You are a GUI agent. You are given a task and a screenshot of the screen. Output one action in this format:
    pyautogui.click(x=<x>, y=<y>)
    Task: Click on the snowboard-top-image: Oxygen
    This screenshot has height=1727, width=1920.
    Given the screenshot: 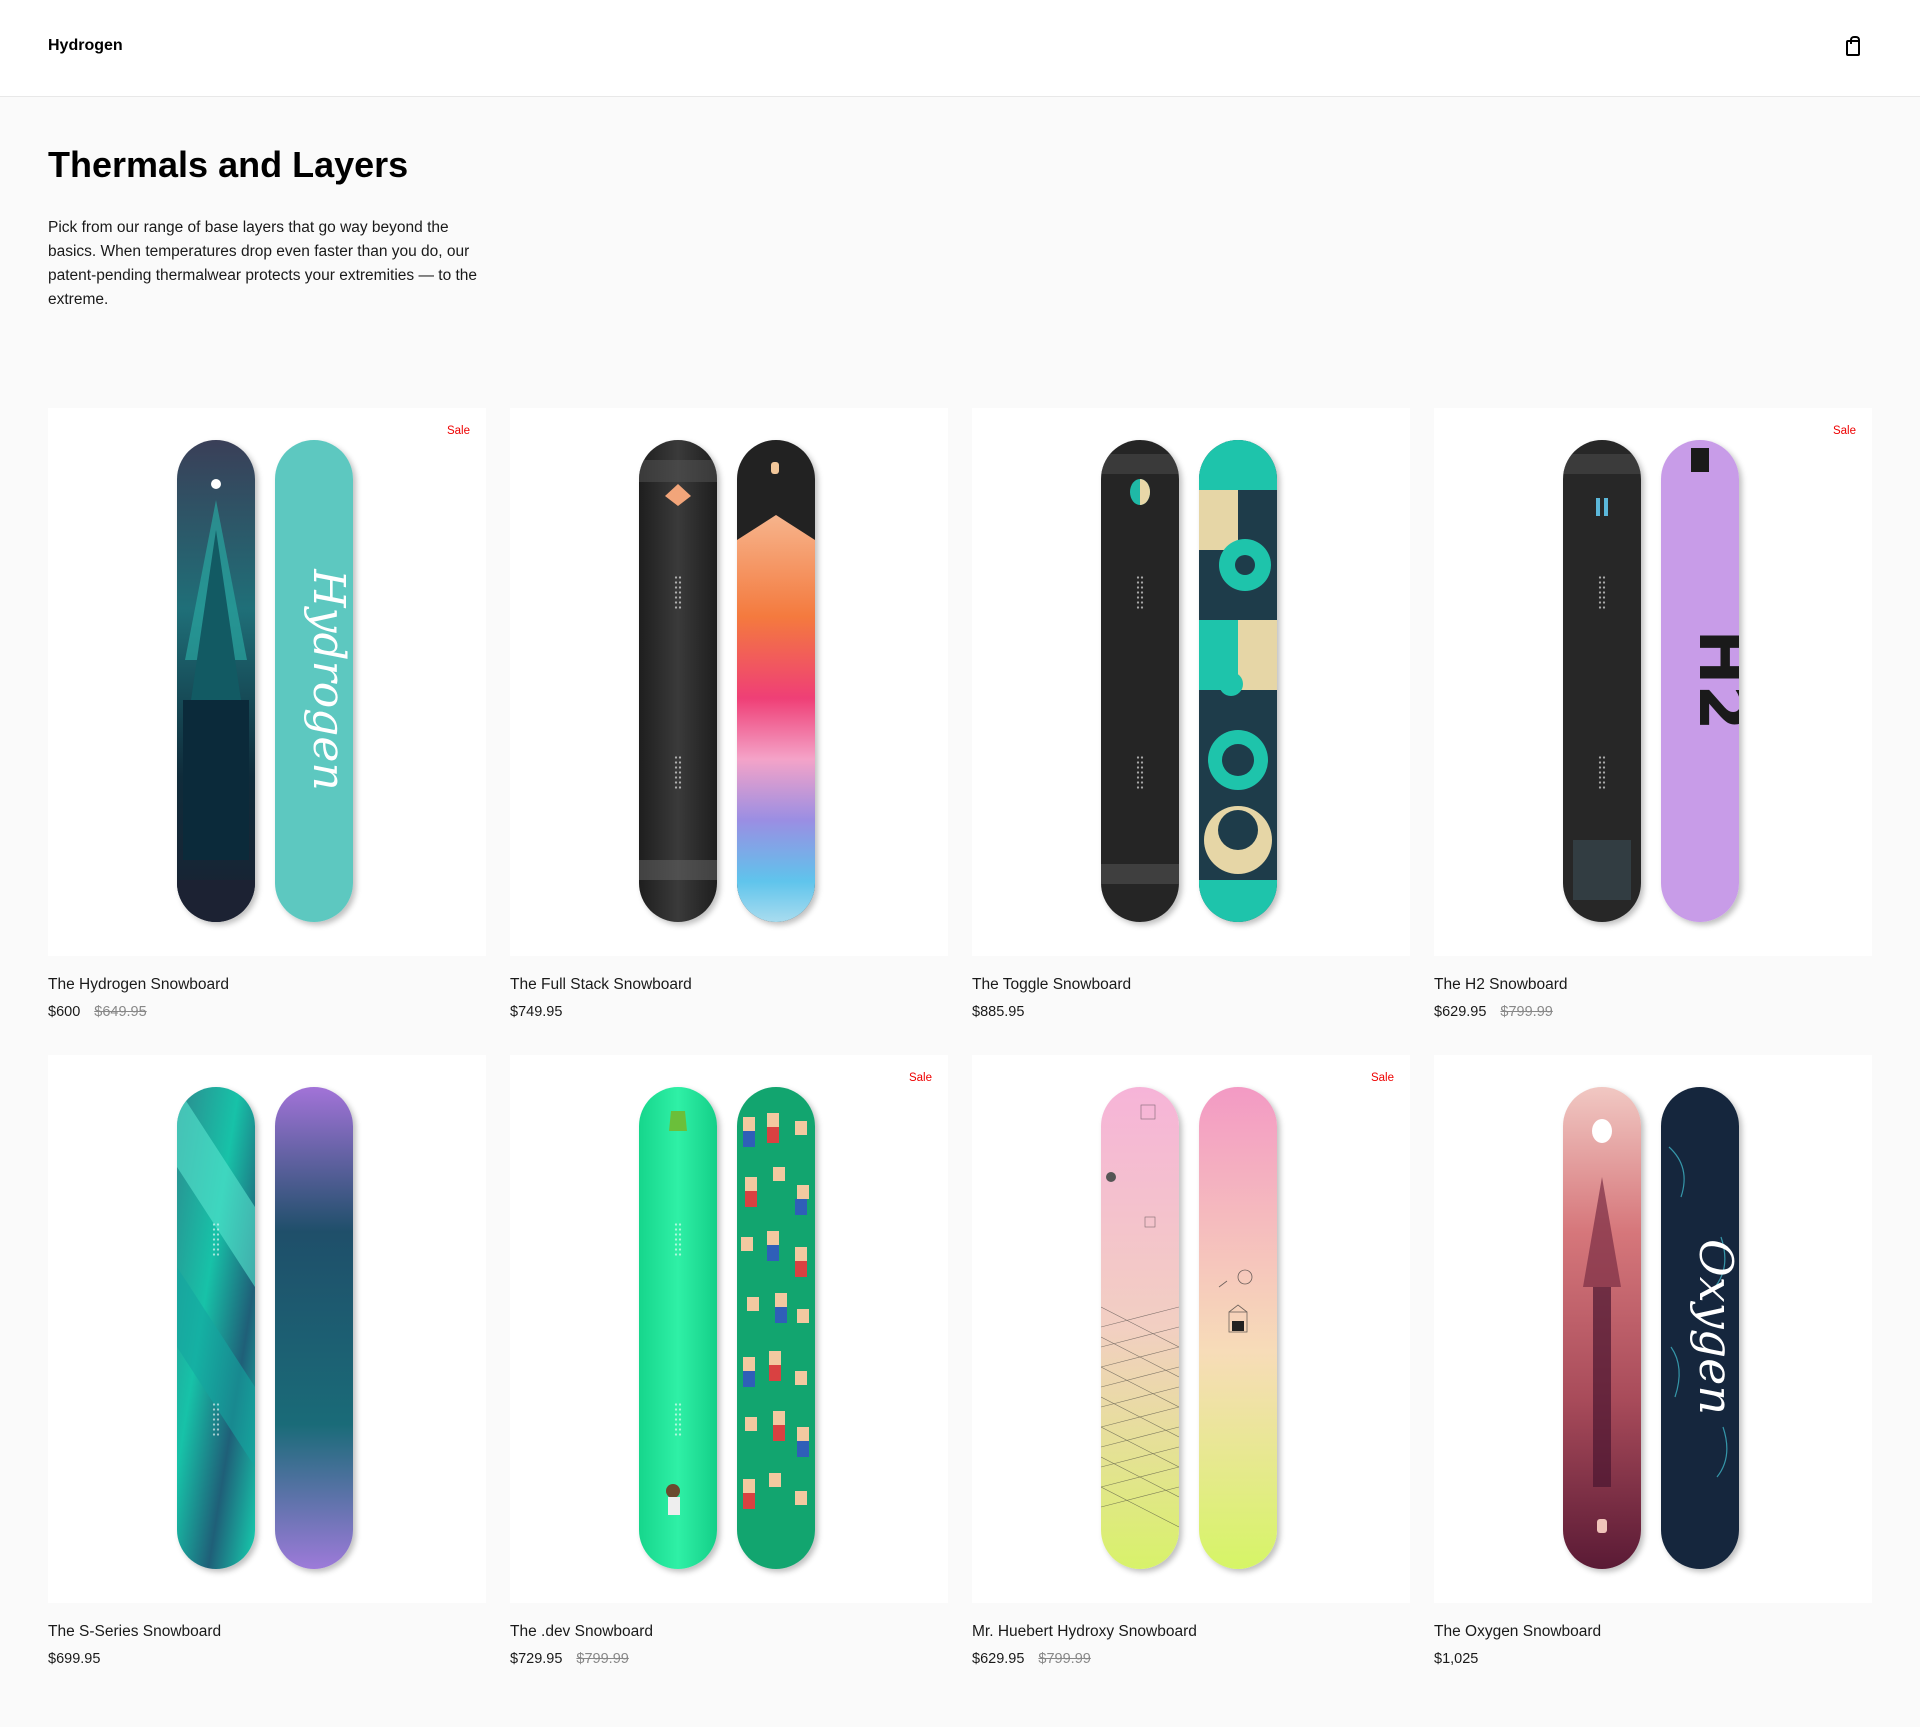 What is the action you would take?
    pyautogui.click(x=1700, y=1328)
    